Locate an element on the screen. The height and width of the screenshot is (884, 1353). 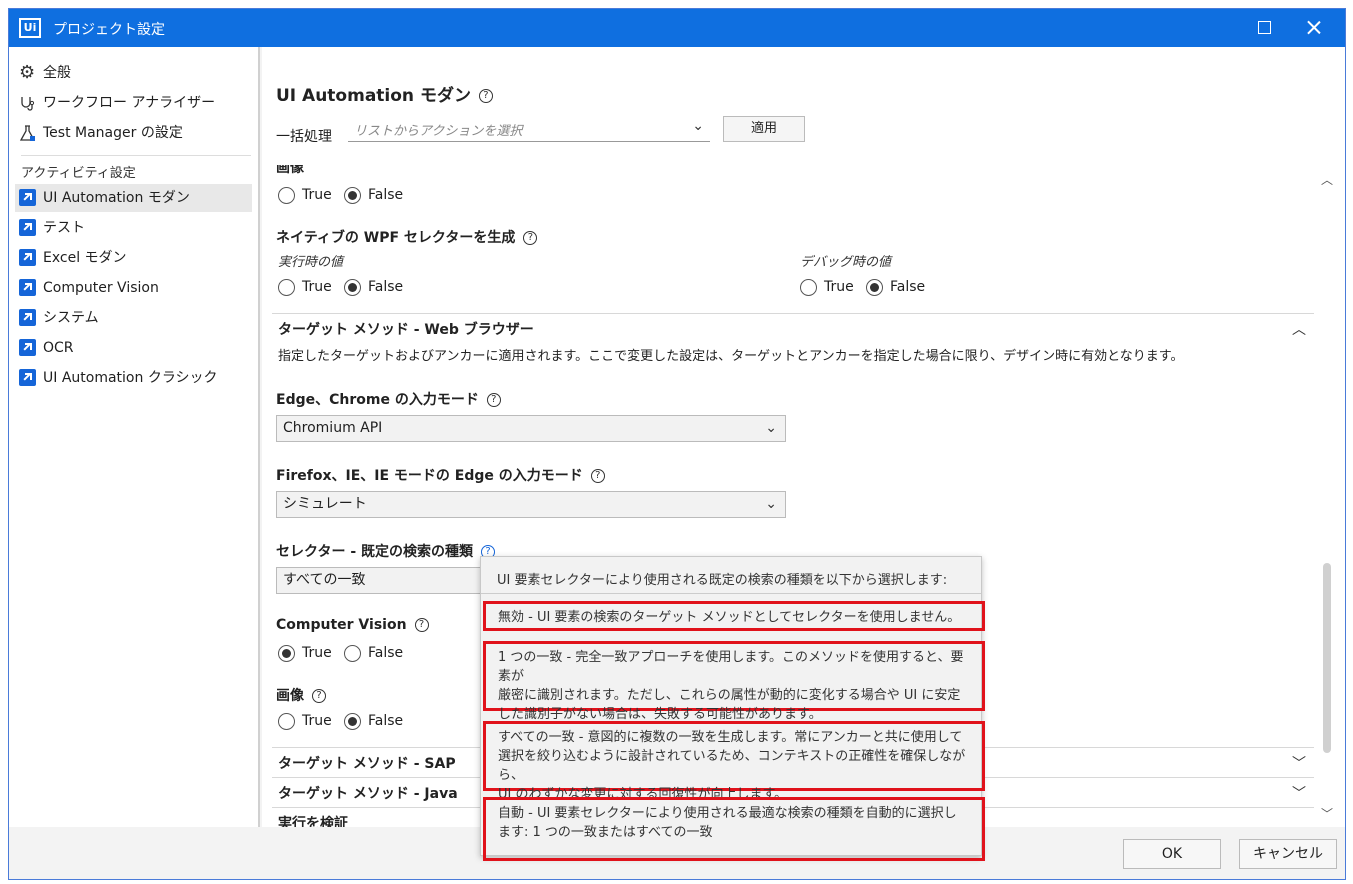
sidebar-item-ocr: OCR is located at coordinates (133, 348).